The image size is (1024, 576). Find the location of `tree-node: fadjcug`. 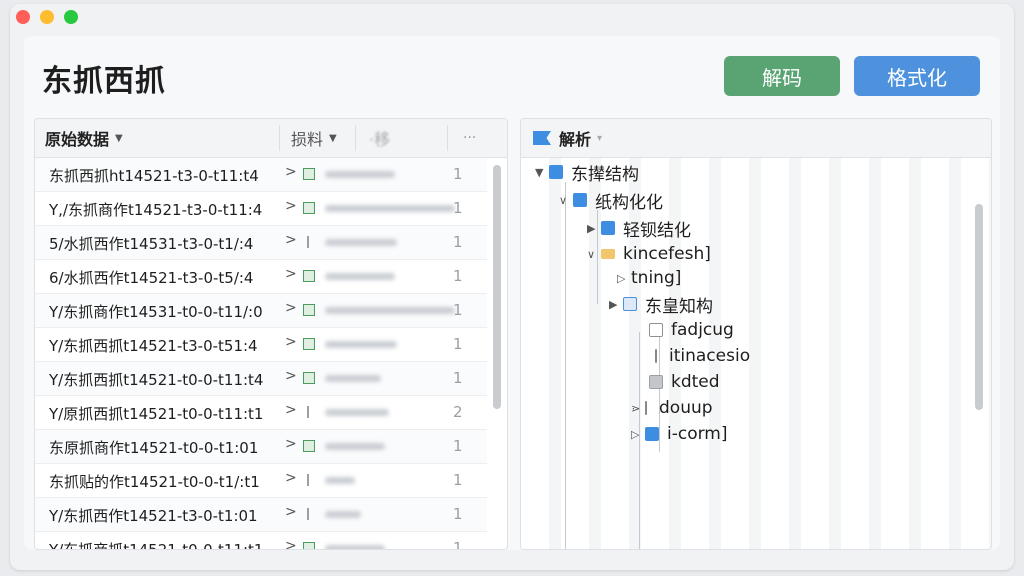

tree-node: fadjcug is located at coordinates (691, 330).